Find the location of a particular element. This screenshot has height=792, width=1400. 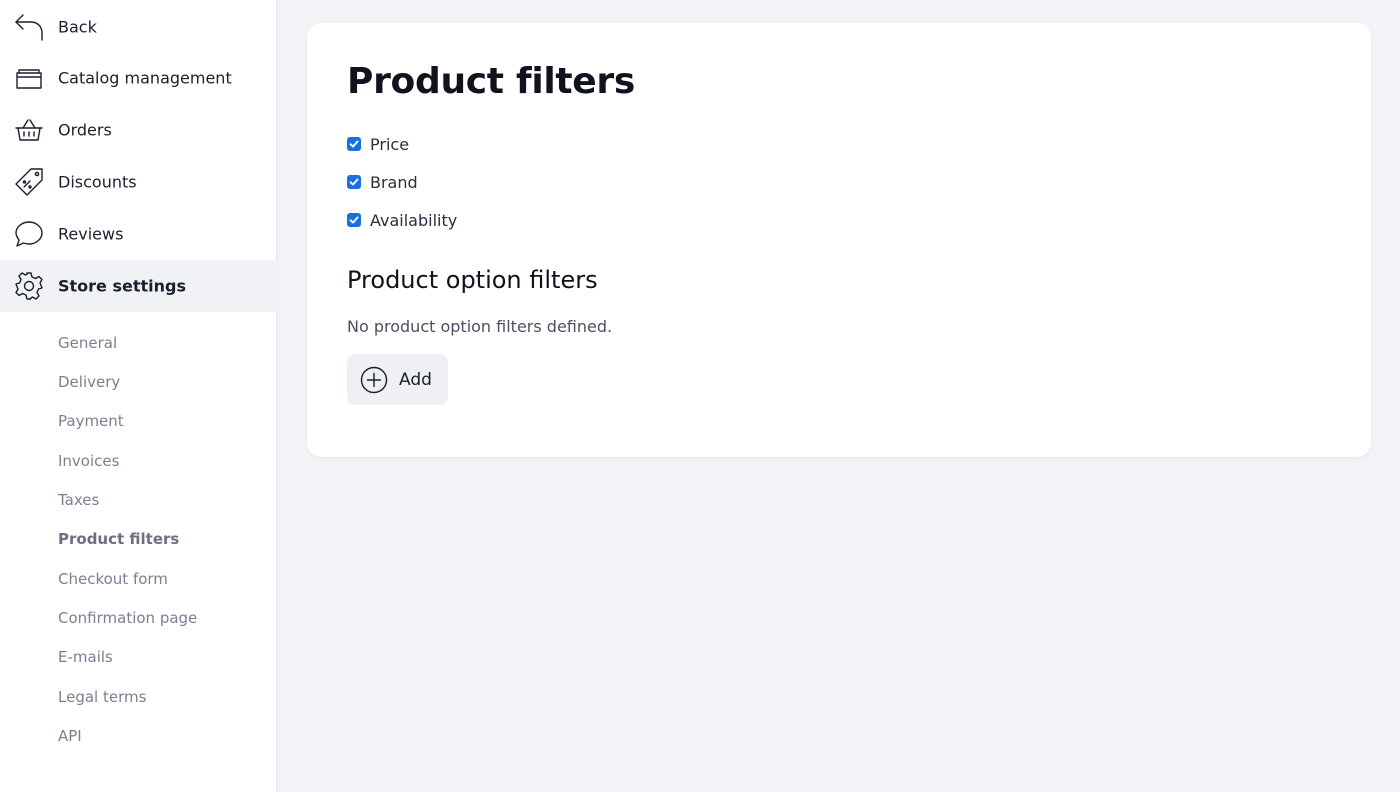

price-label: Price is located at coordinates (390, 144).